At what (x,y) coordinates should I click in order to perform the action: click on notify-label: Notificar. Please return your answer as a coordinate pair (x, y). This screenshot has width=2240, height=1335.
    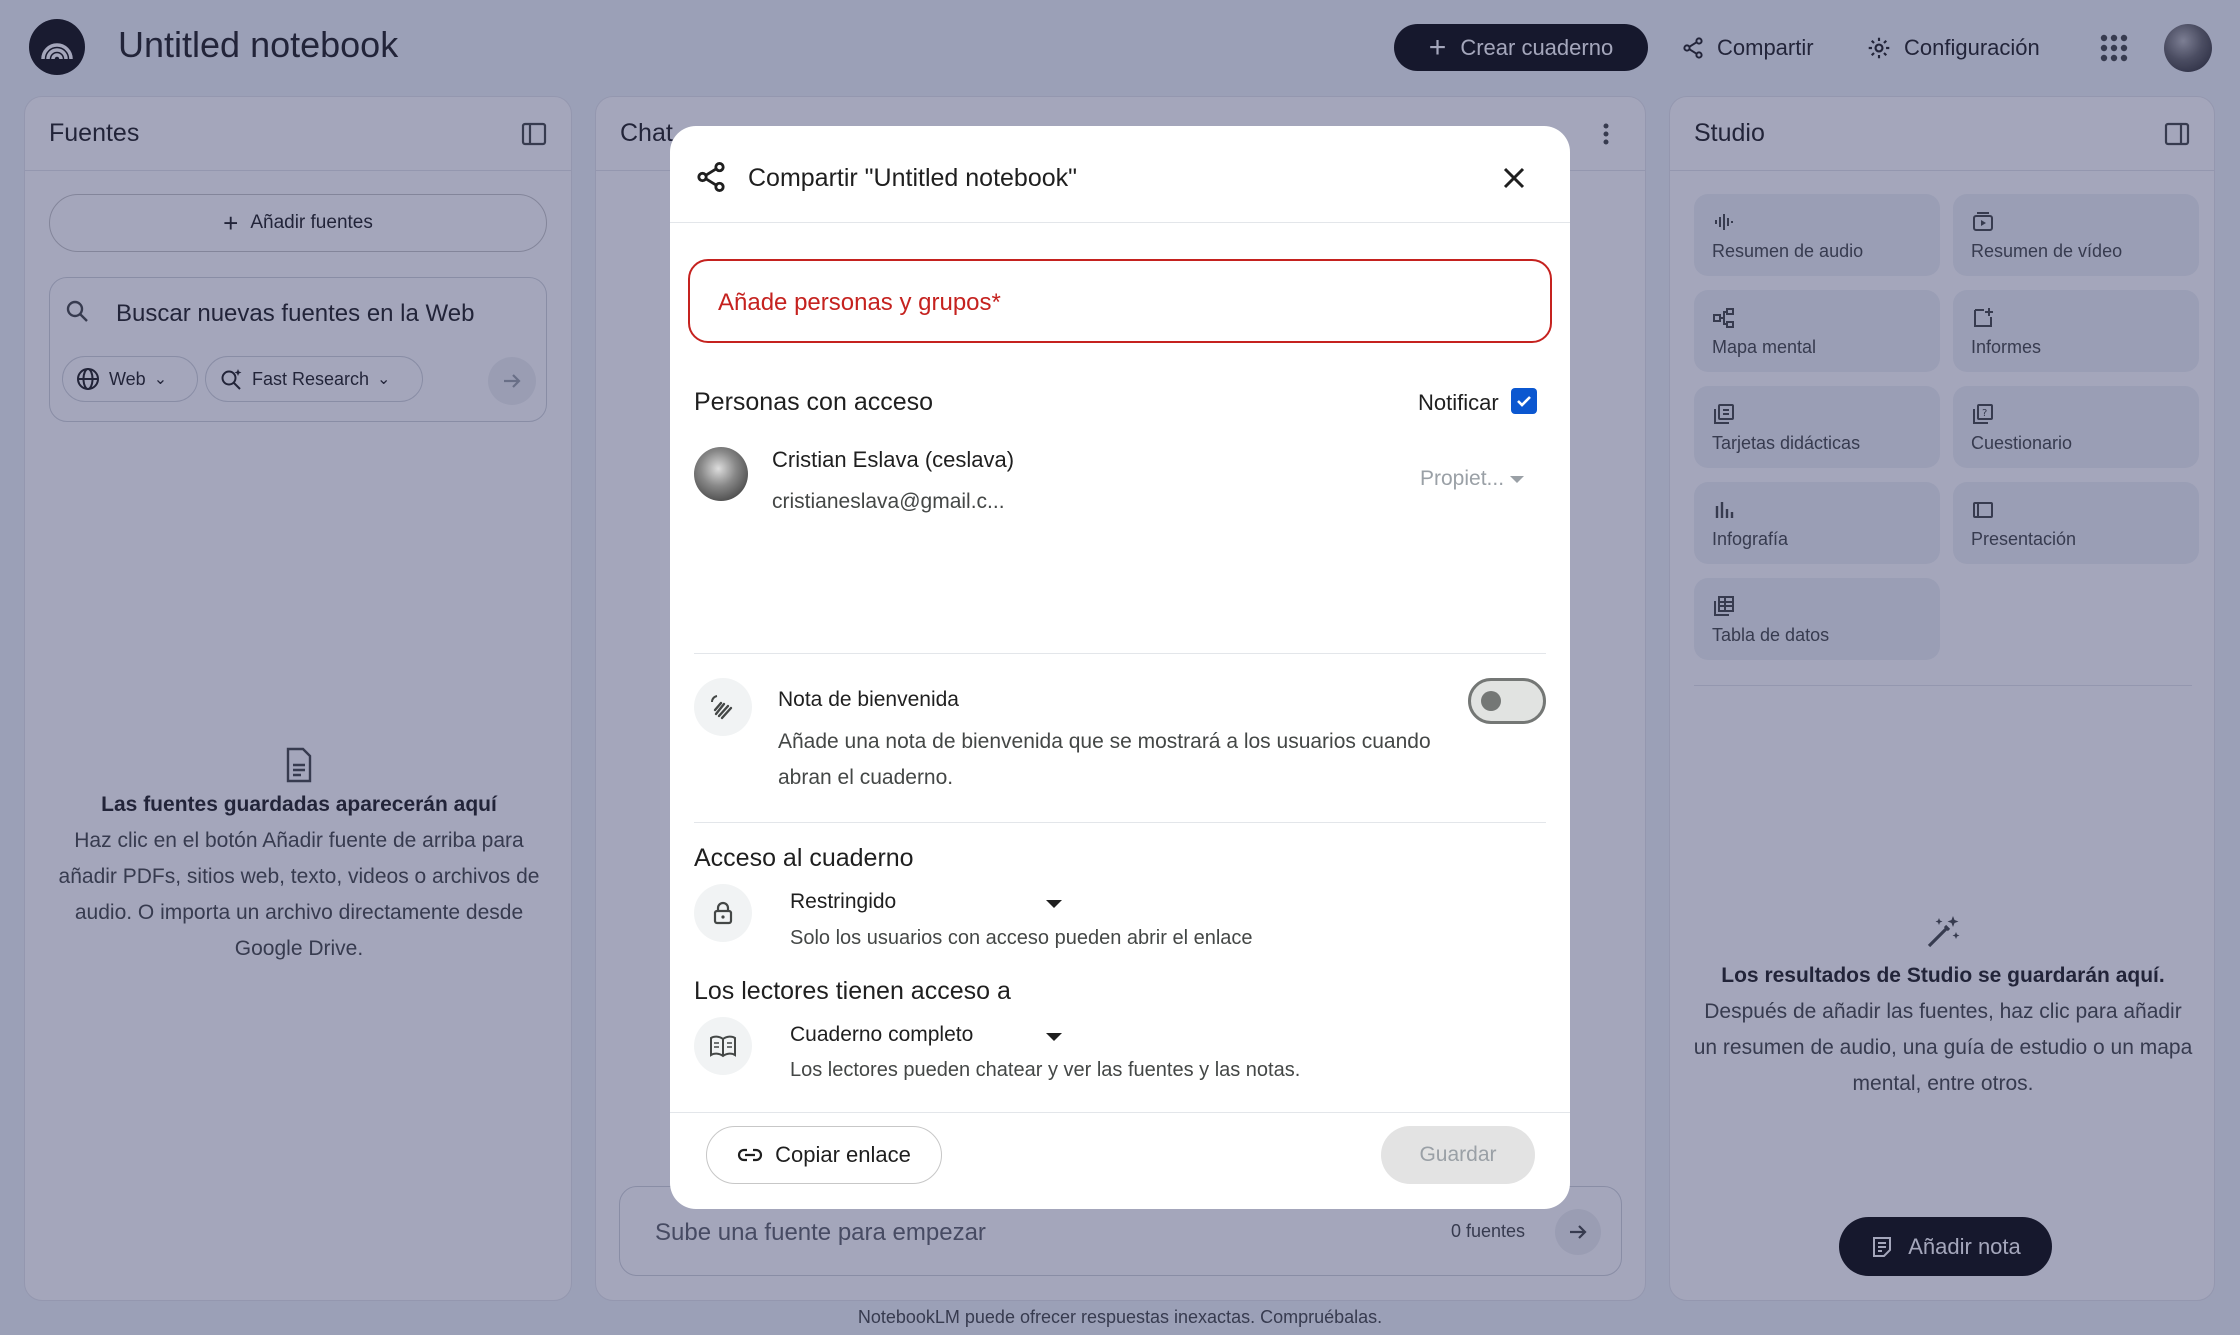
    Looking at the image, I should click on (1458, 402).